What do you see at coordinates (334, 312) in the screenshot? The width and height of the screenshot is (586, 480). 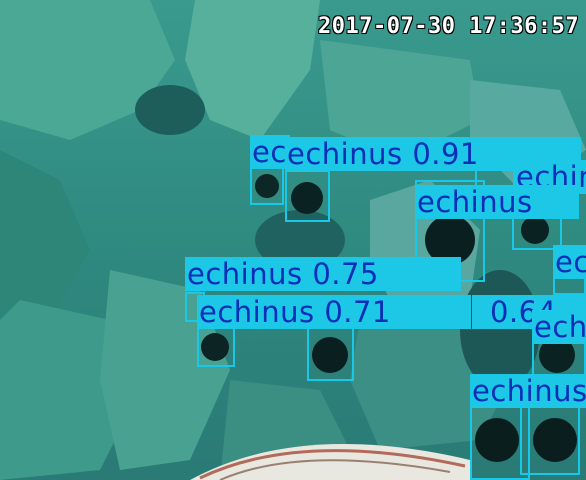 I see `detection-label: echinus 0.71` at bounding box center [334, 312].